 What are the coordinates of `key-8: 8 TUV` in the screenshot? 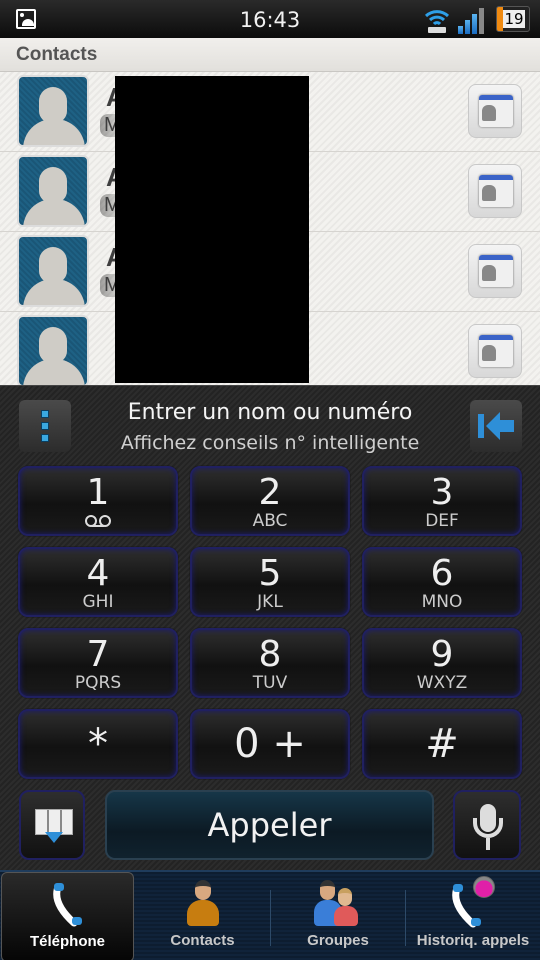 It's located at (270, 663).